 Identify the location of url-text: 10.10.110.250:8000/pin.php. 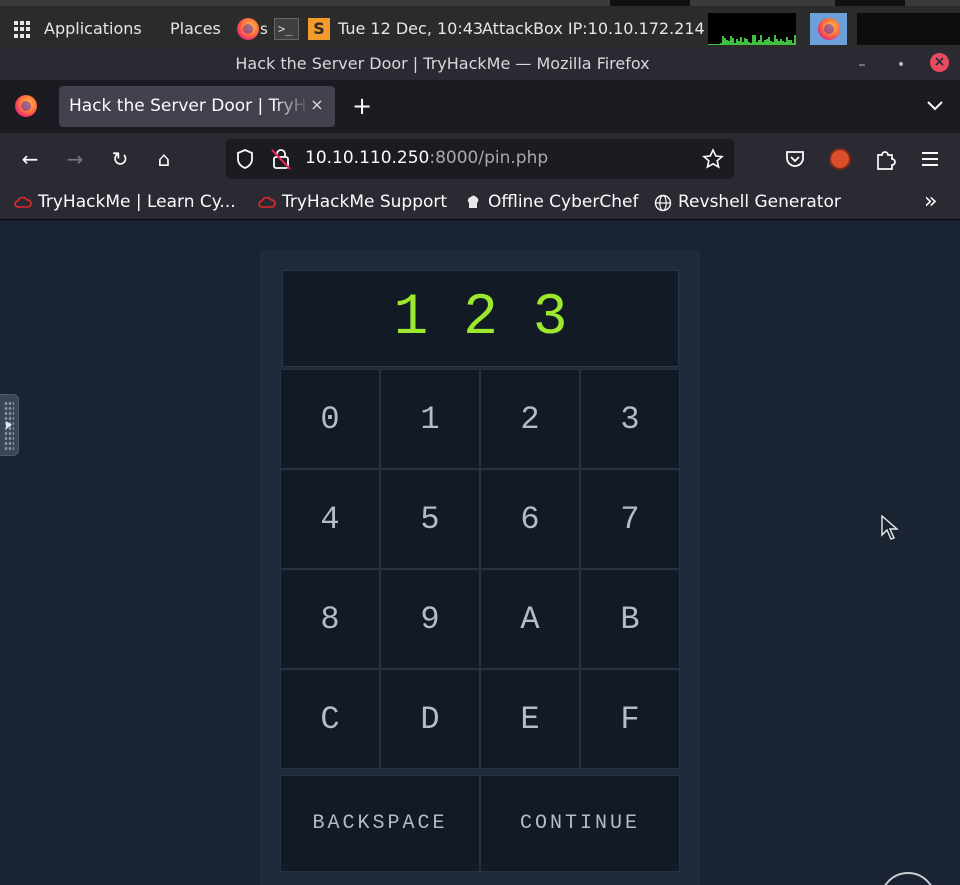
(426, 158).